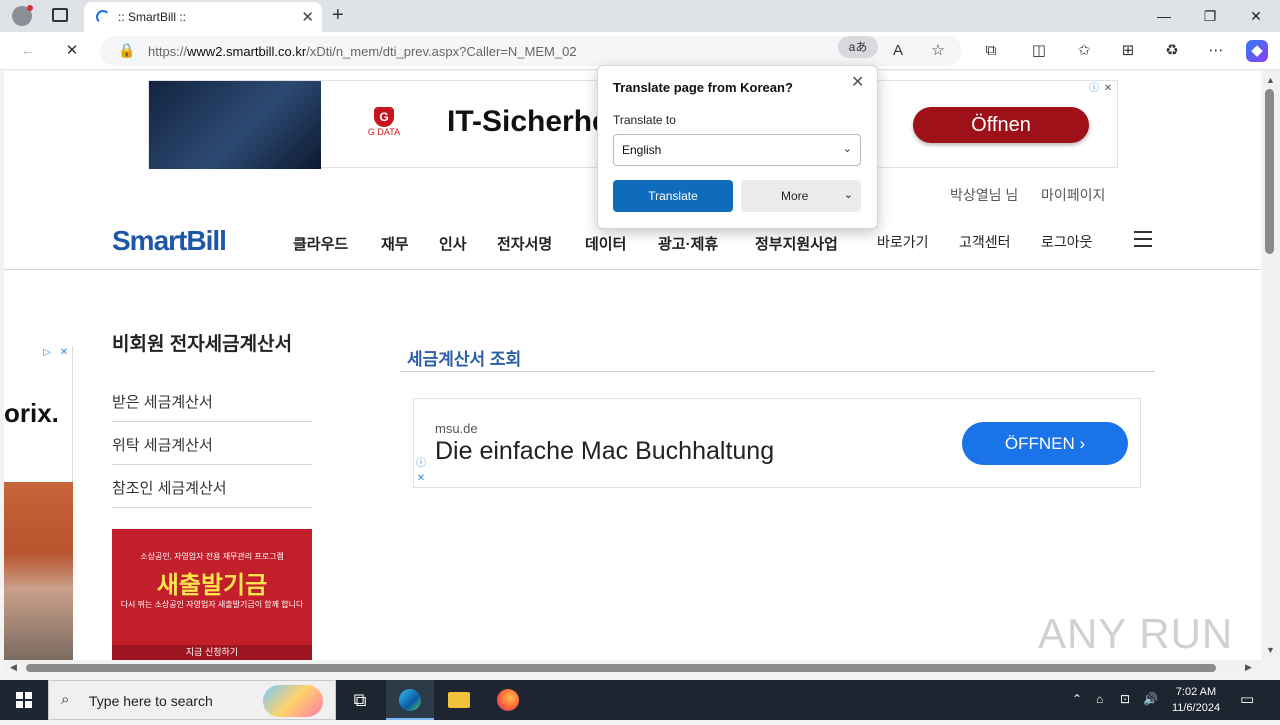 The width and height of the screenshot is (1280, 725). What do you see at coordinates (212, 443) in the screenshot?
I see `sidebar-item-consigned: 위탁 세금계산서` at bounding box center [212, 443].